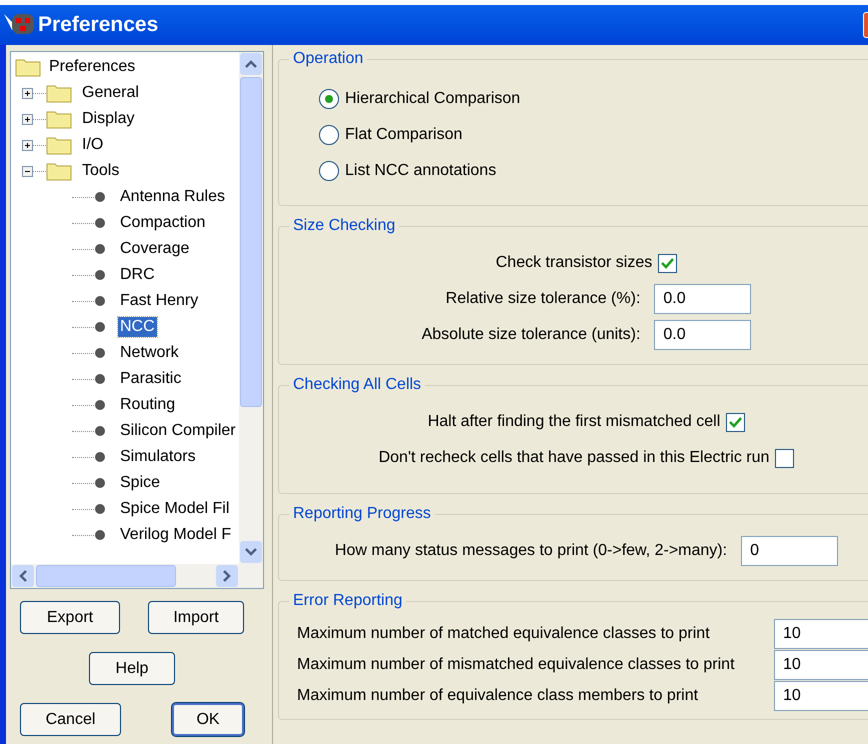 The height and width of the screenshot is (744, 868). I want to click on tree-item: Routing, so click(148, 405).